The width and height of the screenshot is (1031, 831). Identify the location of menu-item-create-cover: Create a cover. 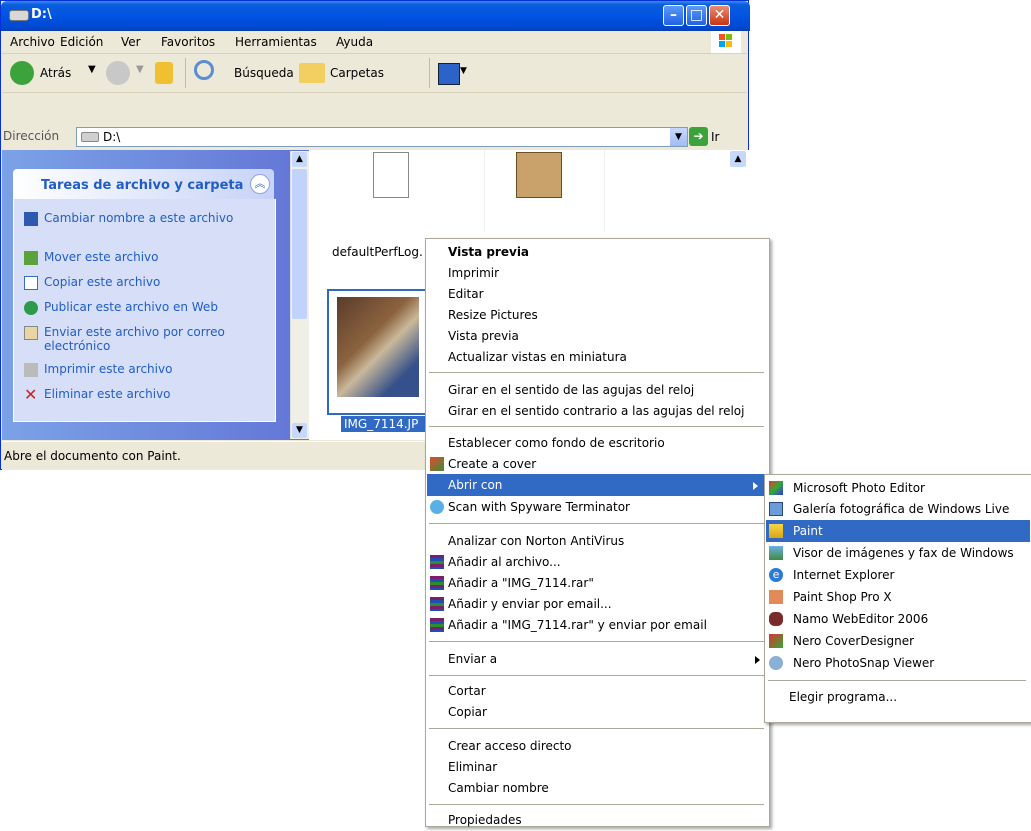
(598, 464).